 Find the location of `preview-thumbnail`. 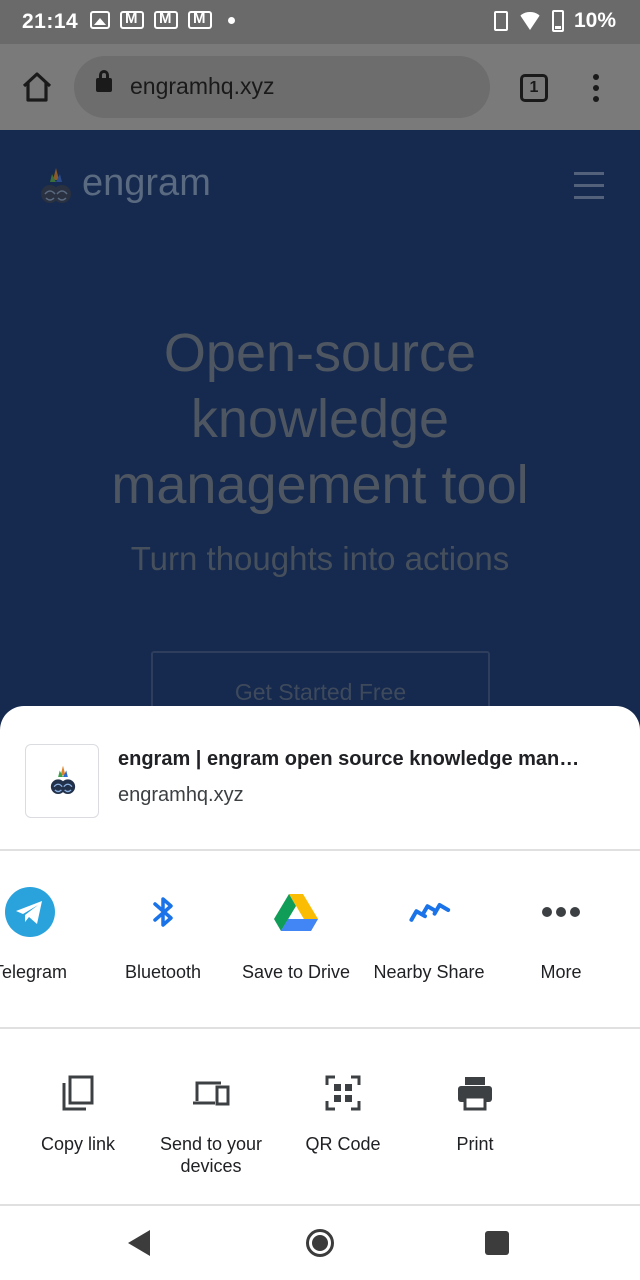

preview-thumbnail is located at coordinates (62, 781).